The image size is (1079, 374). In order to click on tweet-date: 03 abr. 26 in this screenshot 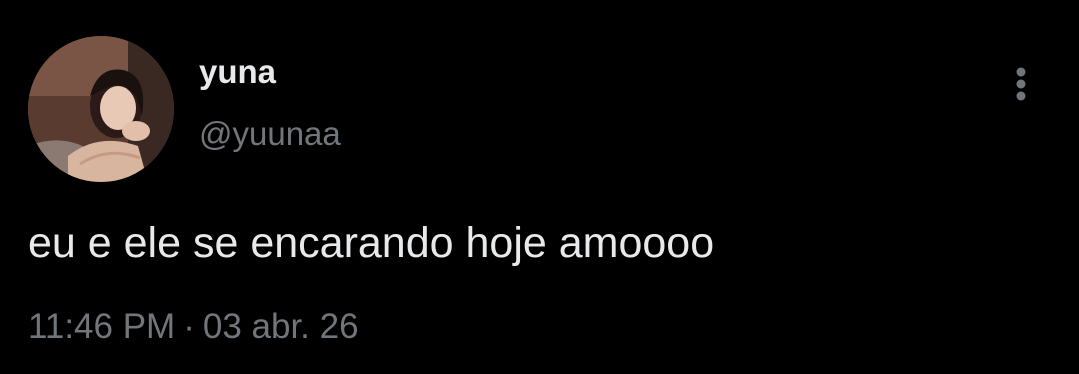, I will do `click(280, 326)`.